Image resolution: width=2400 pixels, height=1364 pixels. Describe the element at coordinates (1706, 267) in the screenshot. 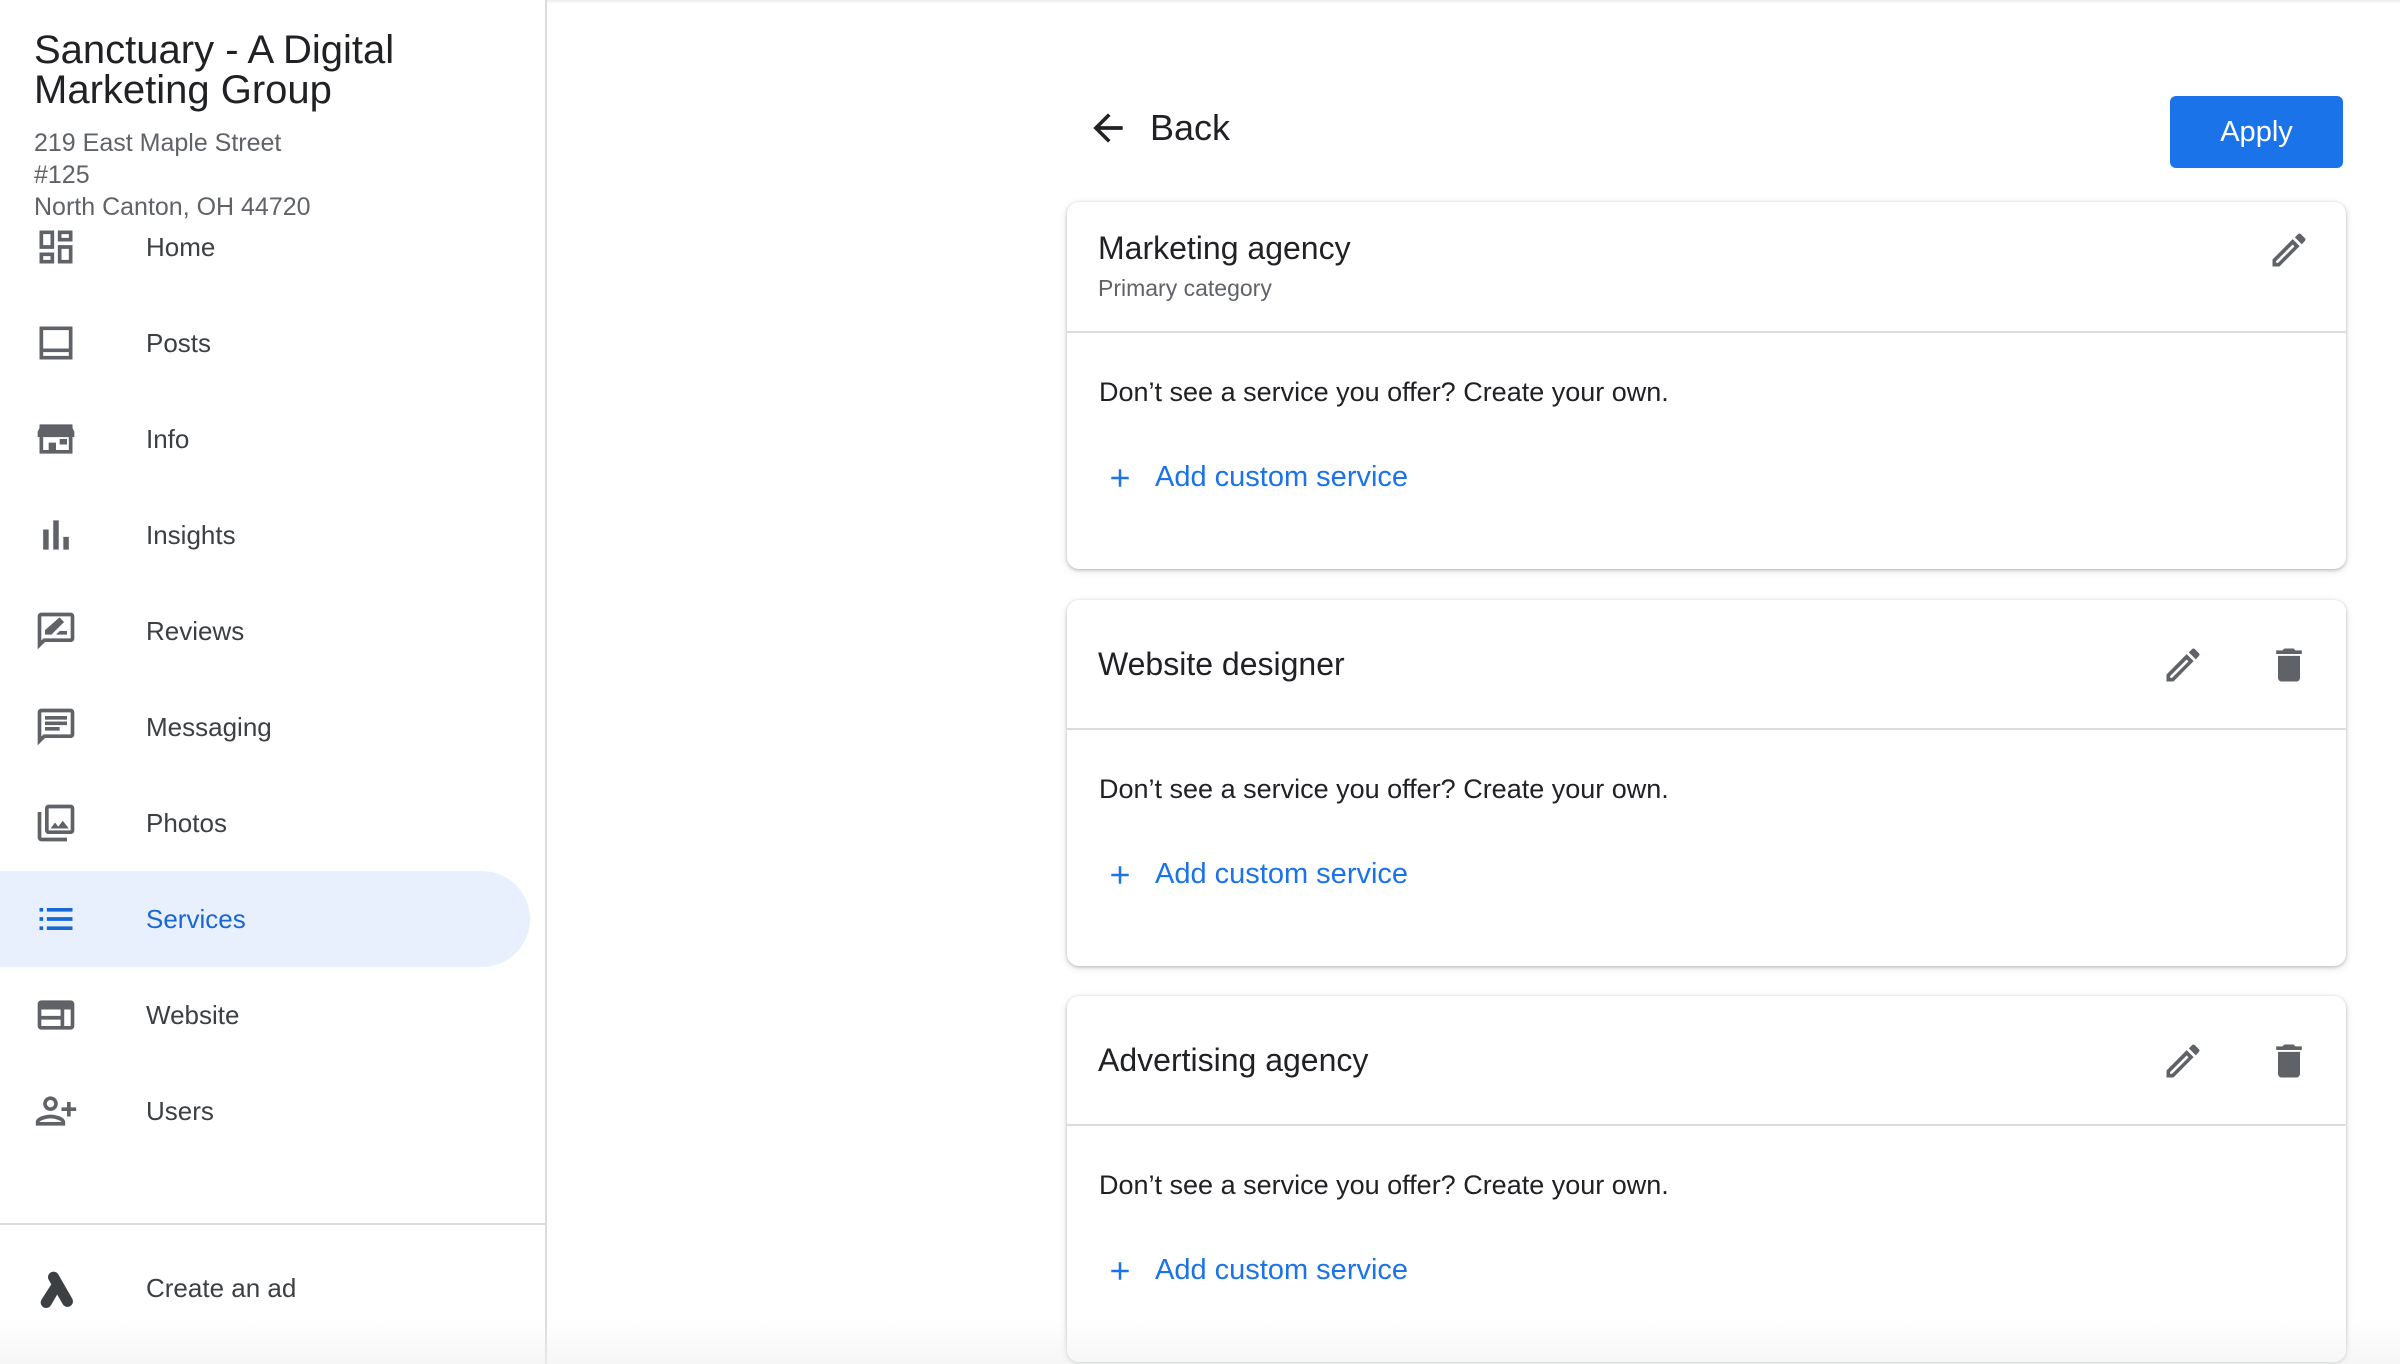

I see `card-header: Marketing agency Primary category` at that location.